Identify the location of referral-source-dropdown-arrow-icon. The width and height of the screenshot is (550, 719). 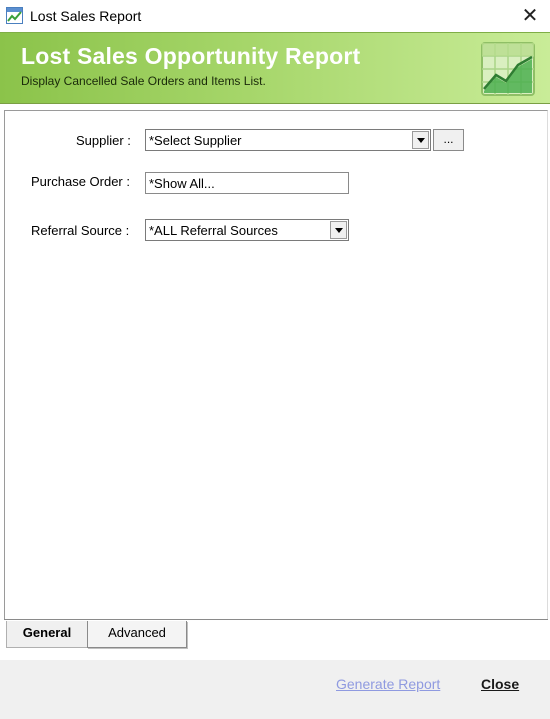
(338, 230).